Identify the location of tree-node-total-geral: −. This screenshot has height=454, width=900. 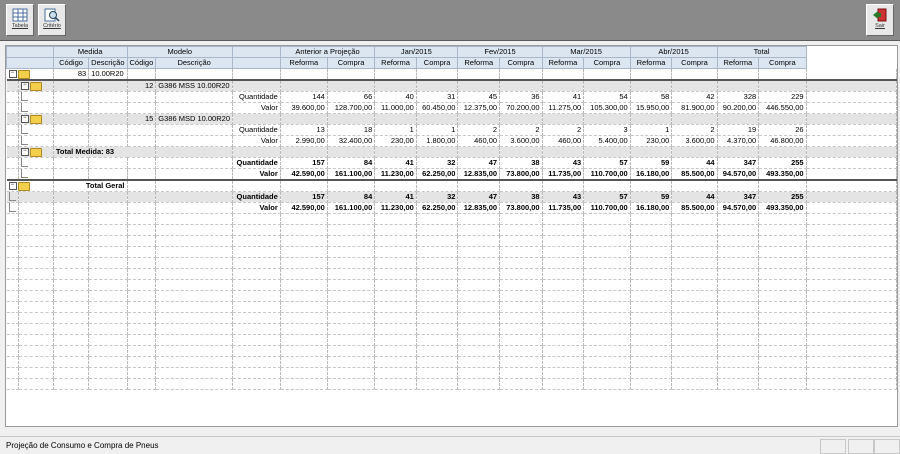
(30, 186).